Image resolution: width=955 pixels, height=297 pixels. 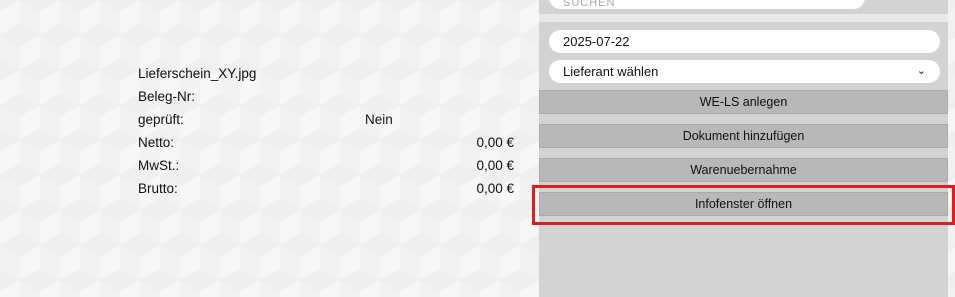 I want to click on filename-row: Lieferschein_XY.jpg, so click(x=328, y=73).